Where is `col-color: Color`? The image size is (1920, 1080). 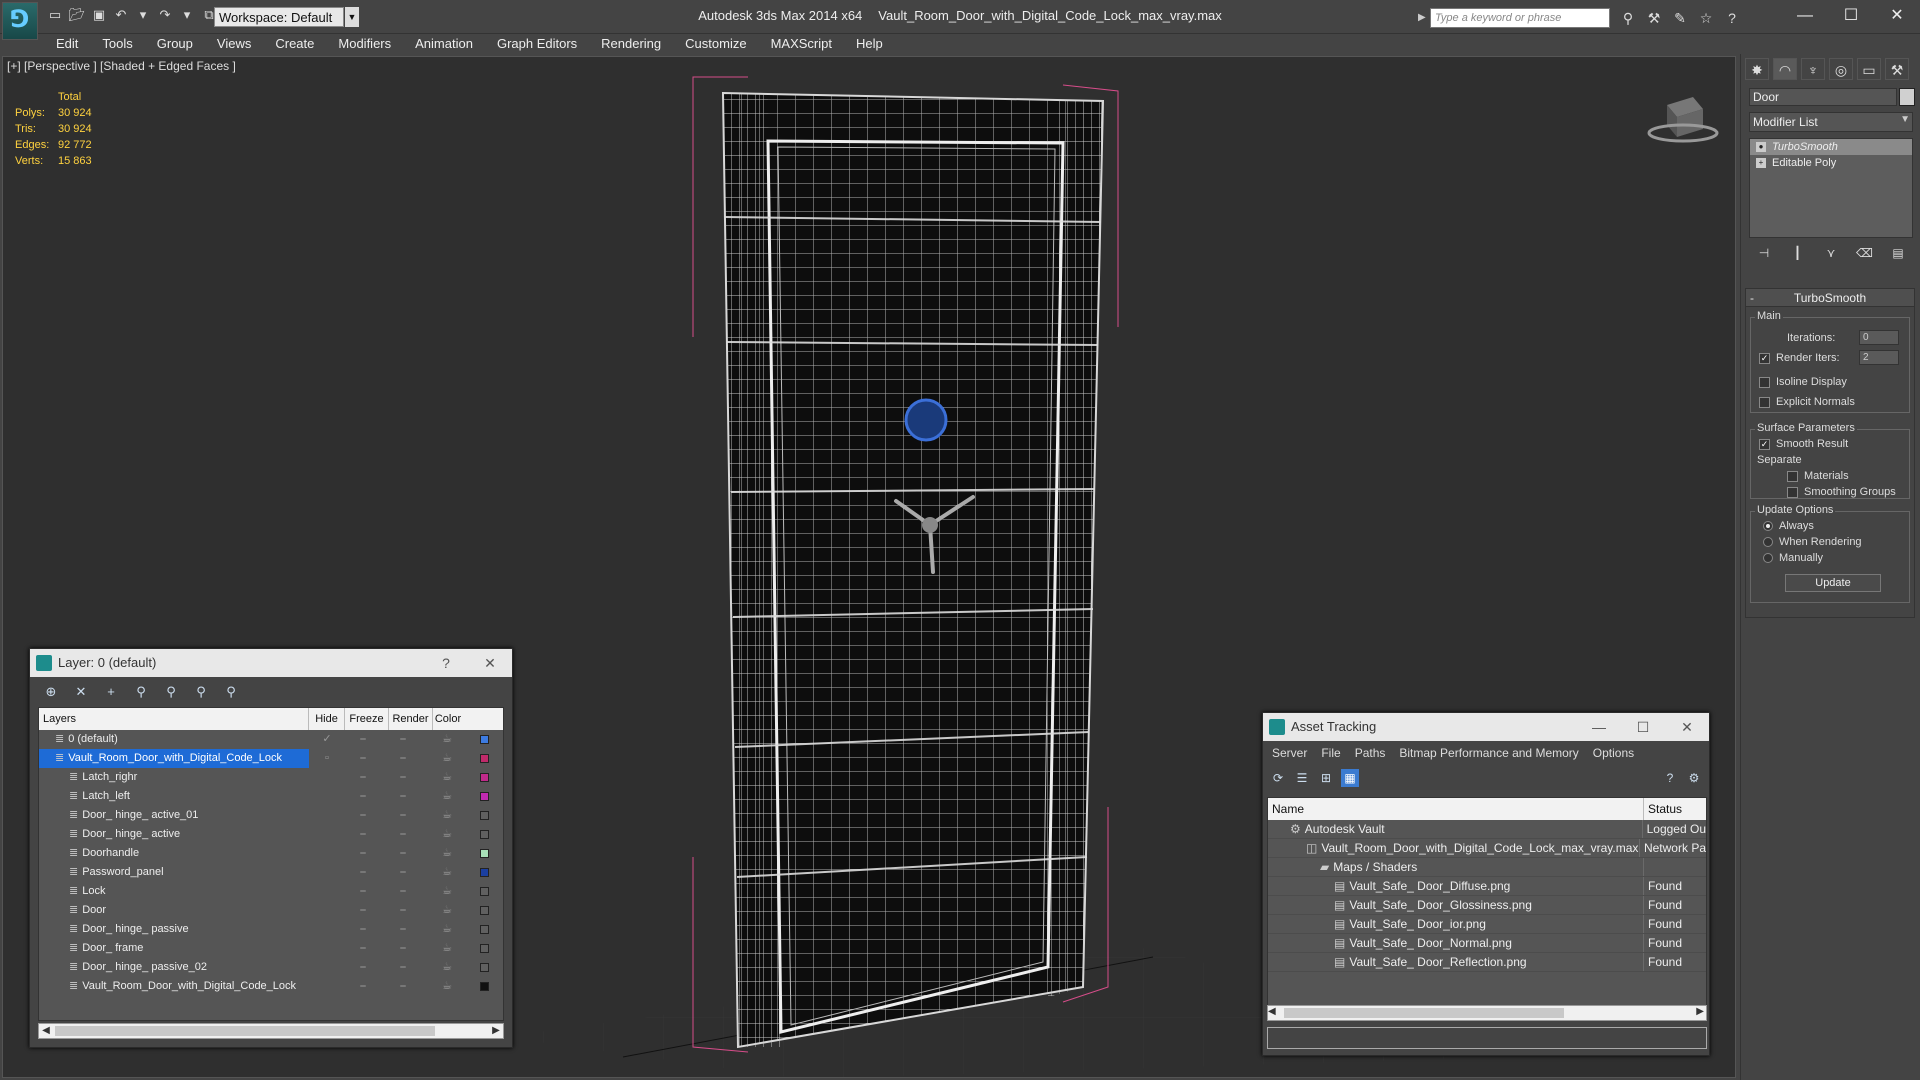
col-color: Color is located at coordinates (448, 719).